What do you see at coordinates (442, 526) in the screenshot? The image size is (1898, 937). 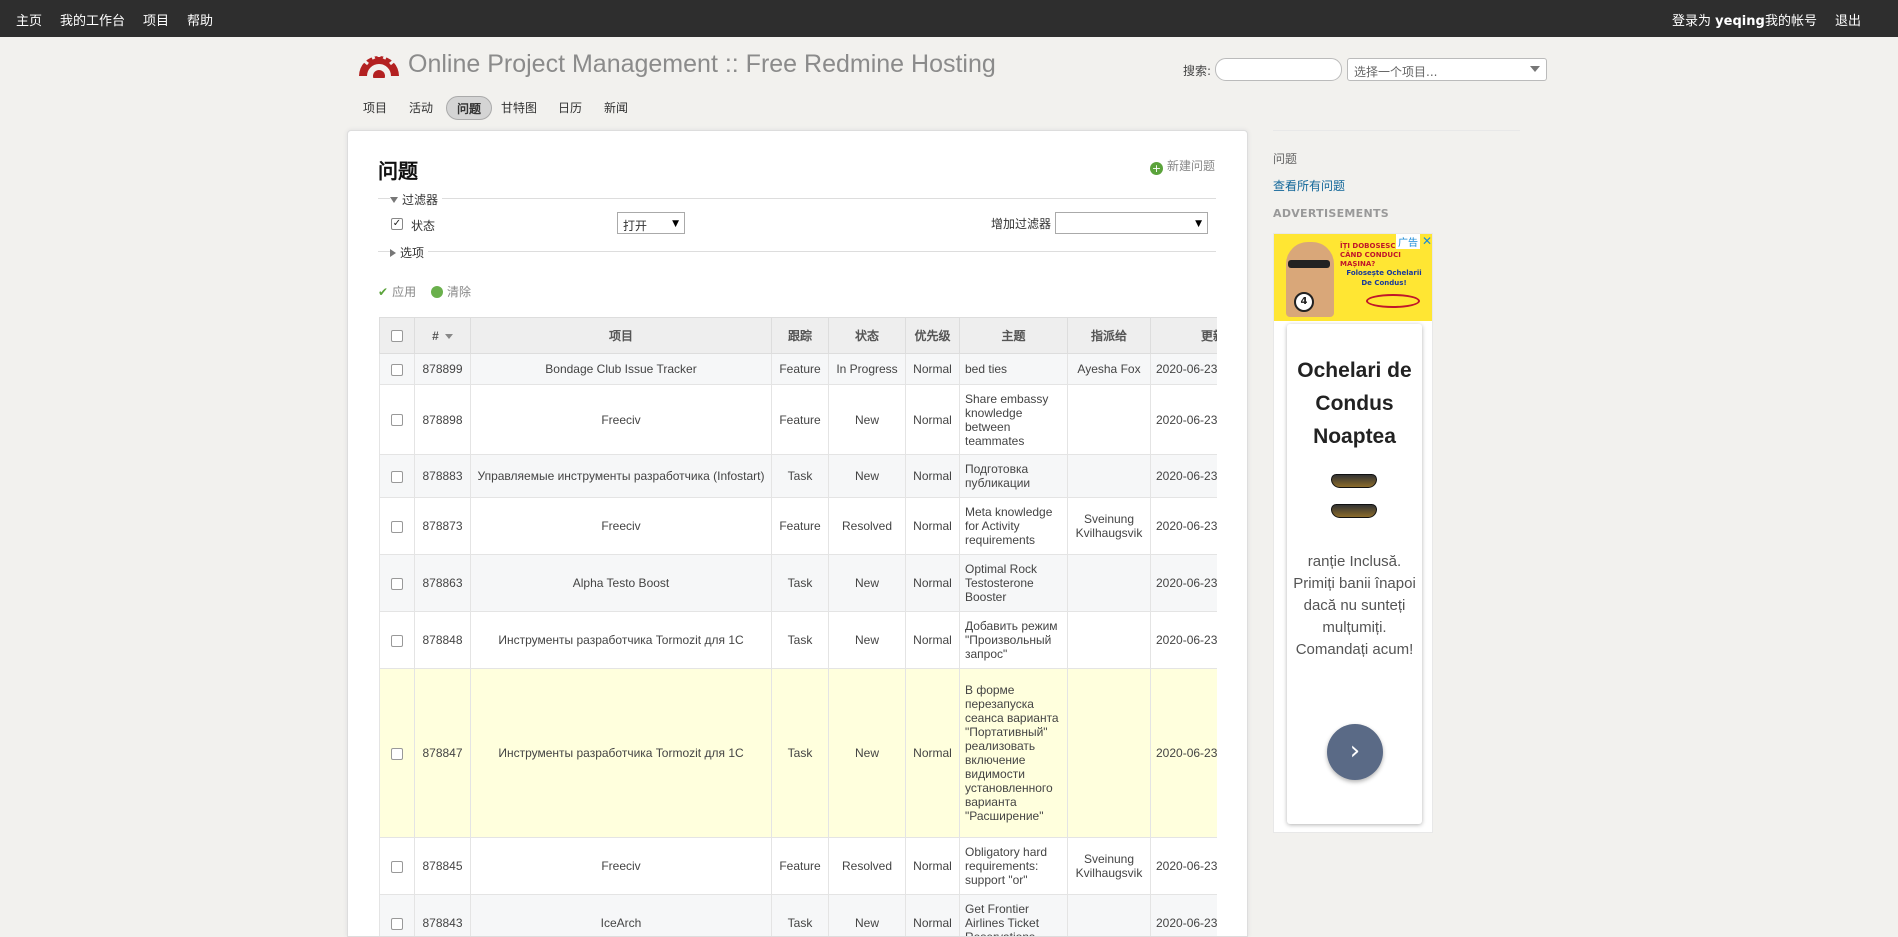 I see `issue-id: 878873` at bounding box center [442, 526].